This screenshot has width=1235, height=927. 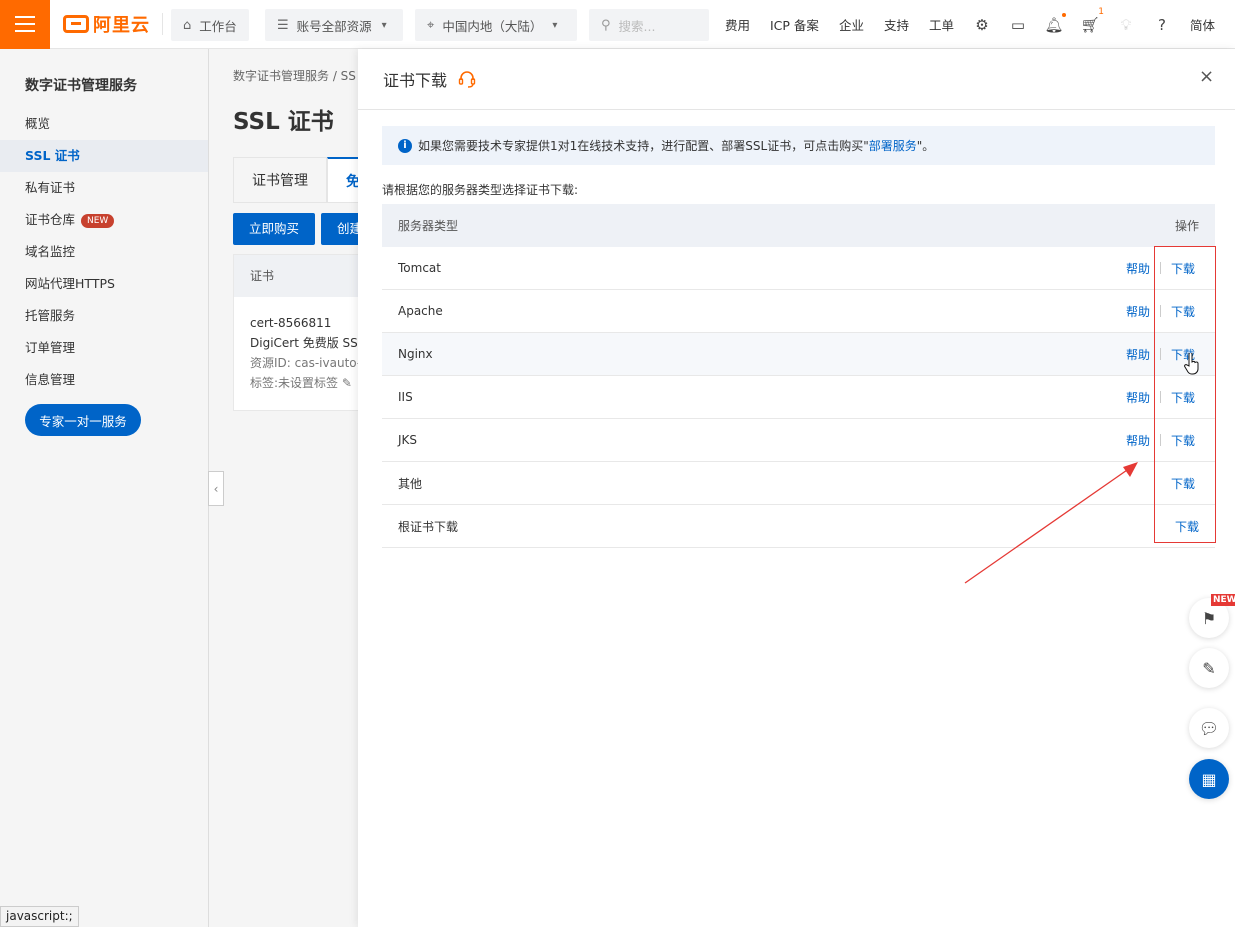 What do you see at coordinates (104, 252) in the screenshot?
I see `sidebar-item-domain-monitor: 域名监控` at bounding box center [104, 252].